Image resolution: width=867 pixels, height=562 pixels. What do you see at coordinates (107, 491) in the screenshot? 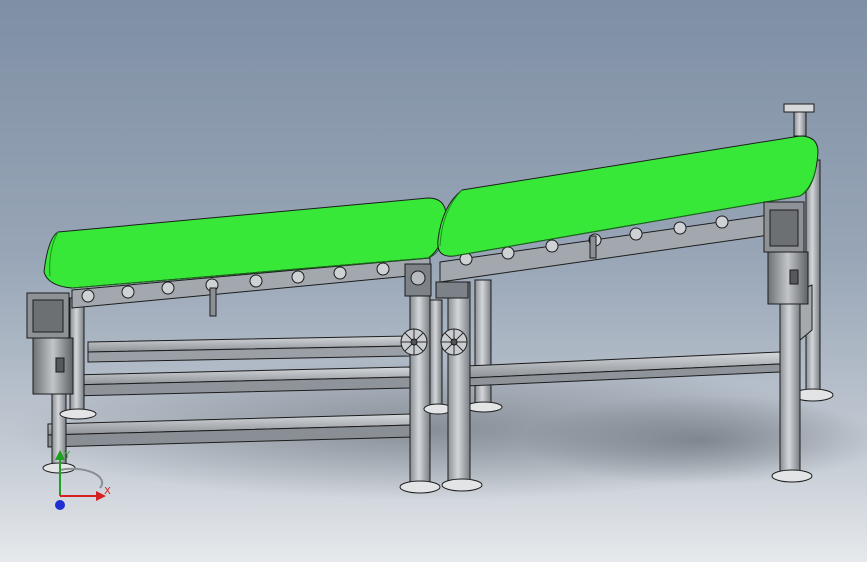
I see `axis-label-x: X` at bounding box center [107, 491].